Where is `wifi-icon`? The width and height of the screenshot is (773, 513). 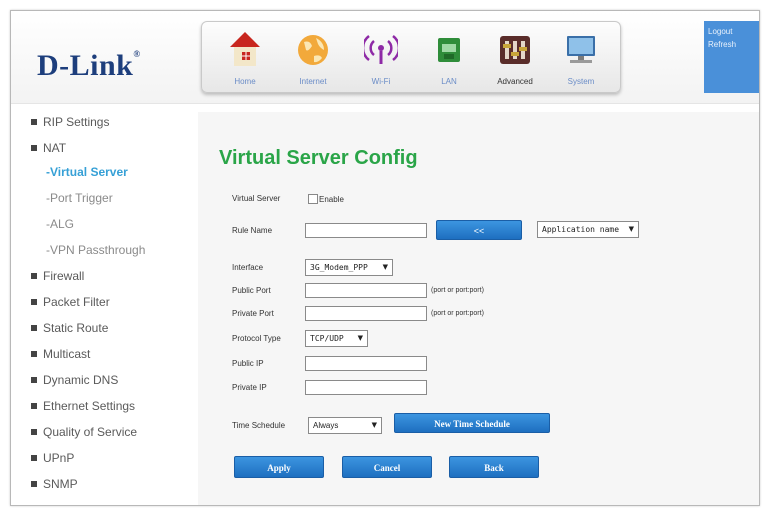
wifi-icon is located at coordinates (381, 49).